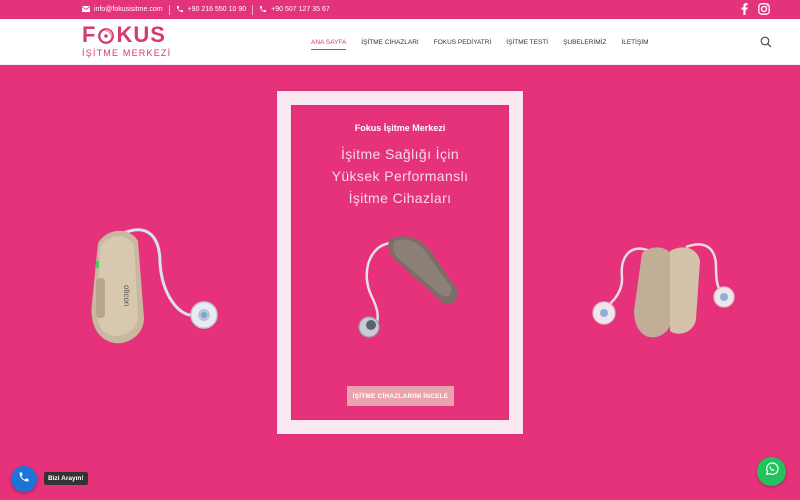 The height and width of the screenshot is (500, 800). I want to click on phone-link-2: +90 507 127 35 67, so click(294, 10).